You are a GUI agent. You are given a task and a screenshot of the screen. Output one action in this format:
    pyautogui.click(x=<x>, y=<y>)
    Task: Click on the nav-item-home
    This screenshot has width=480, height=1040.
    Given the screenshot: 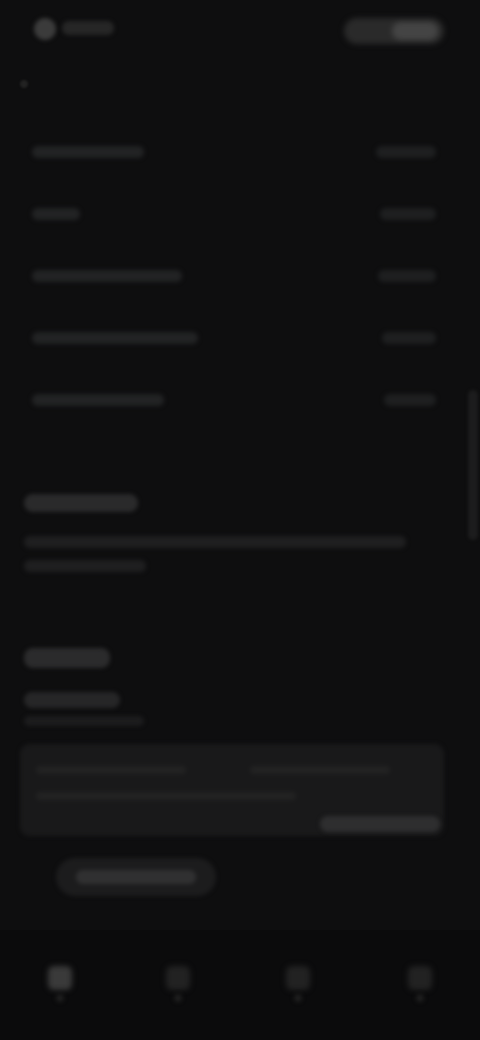 What is the action you would take?
    pyautogui.click(x=60, y=980)
    